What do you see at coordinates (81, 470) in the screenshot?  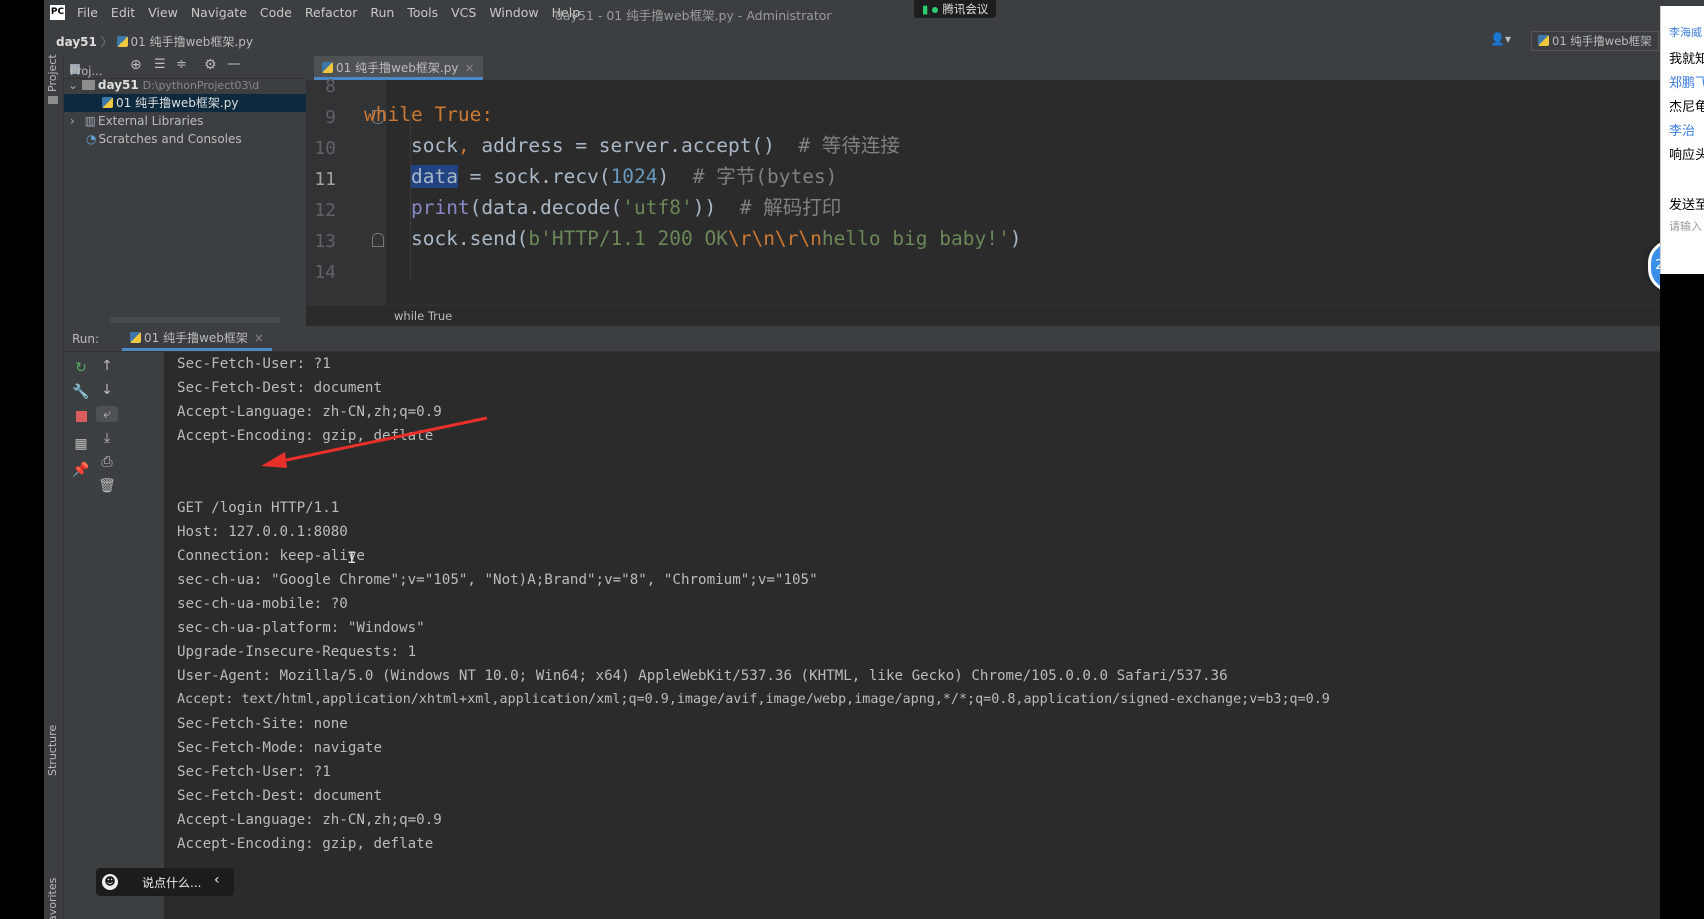 I see `pin-icon: 📌` at bounding box center [81, 470].